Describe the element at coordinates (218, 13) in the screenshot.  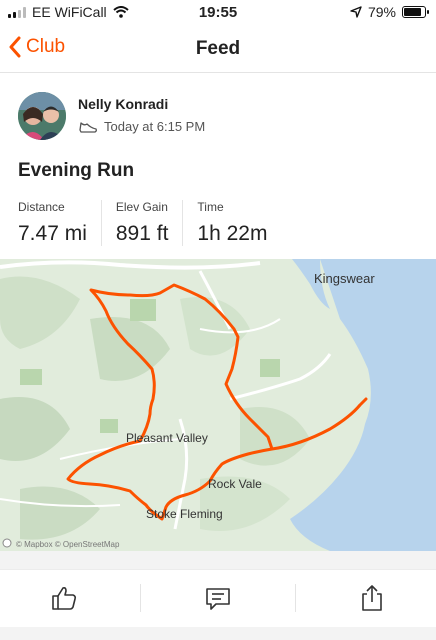
I see `status-bar: EE WiFiCall 19:55 79%` at that location.